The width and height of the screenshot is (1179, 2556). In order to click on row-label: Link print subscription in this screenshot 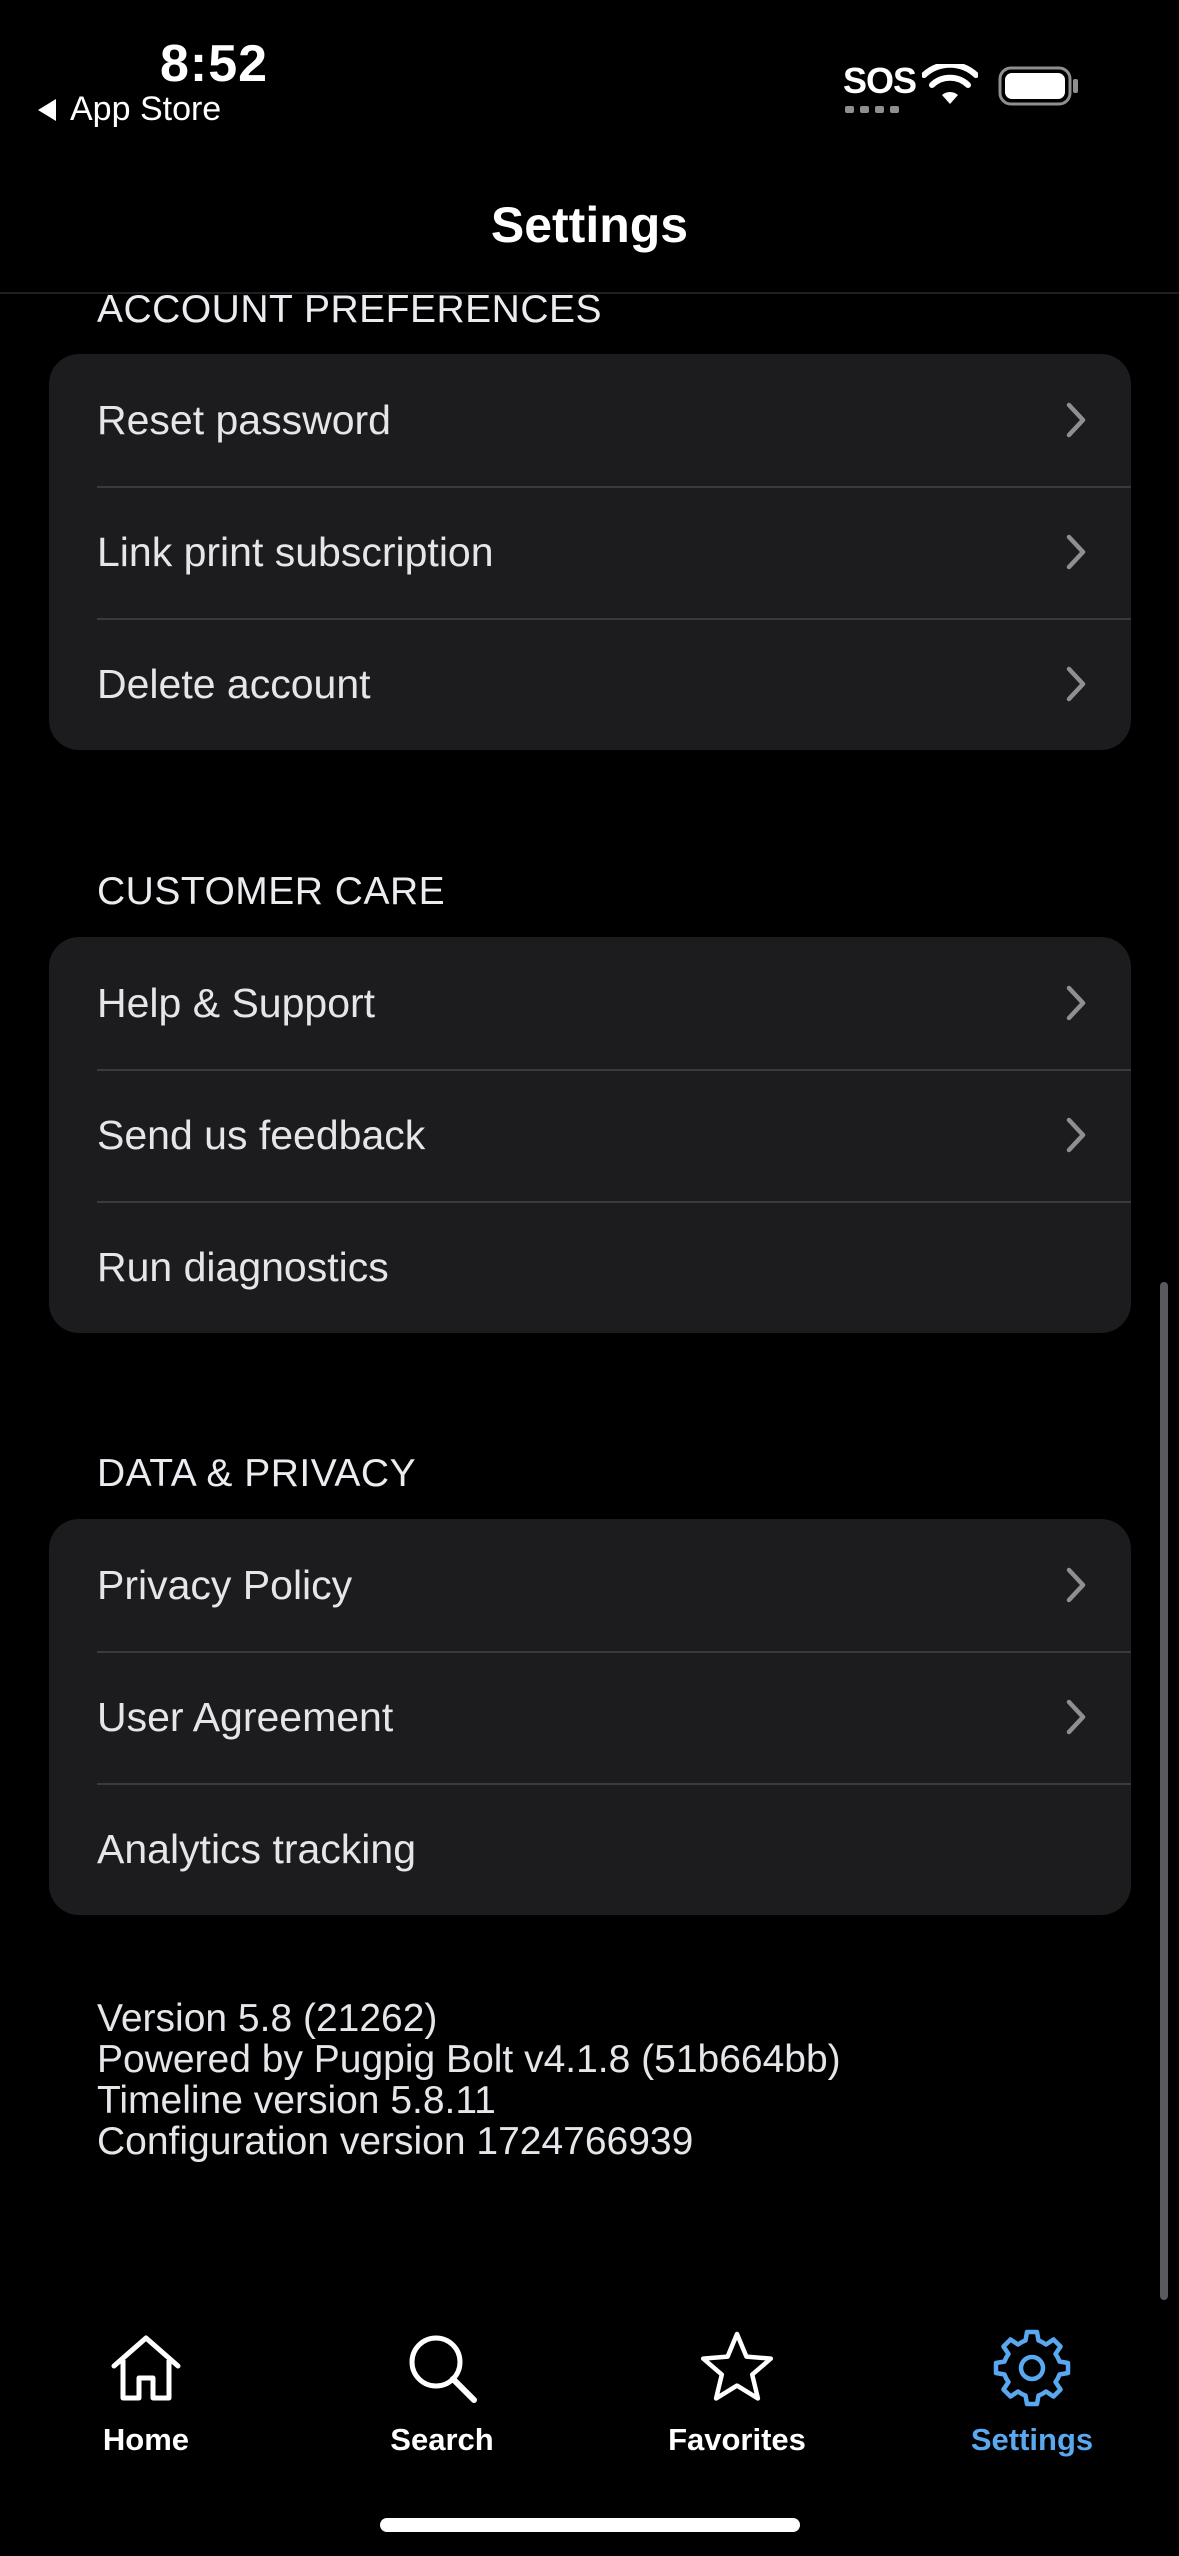, I will do `click(295, 551)`.